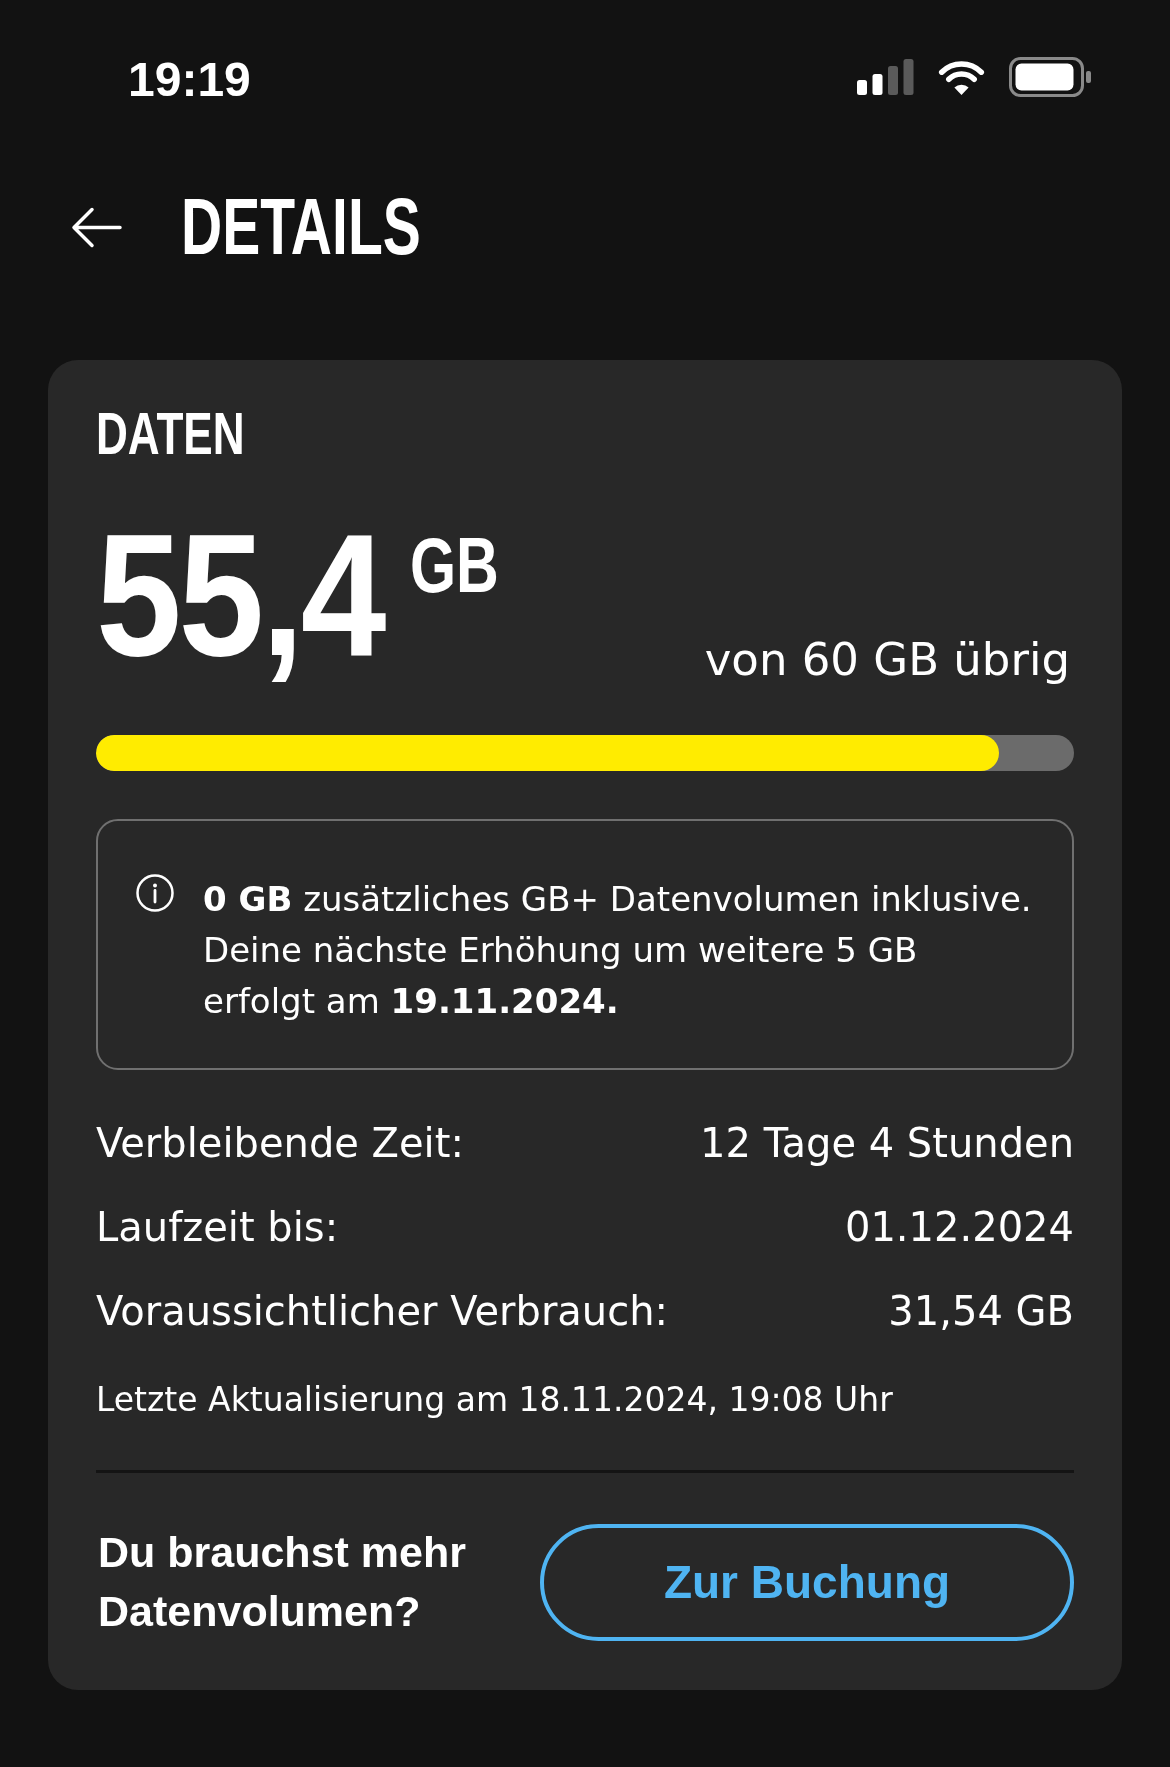  What do you see at coordinates (217, 1227) in the screenshot?
I see `detail-label: Laufzeit bis:` at bounding box center [217, 1227].